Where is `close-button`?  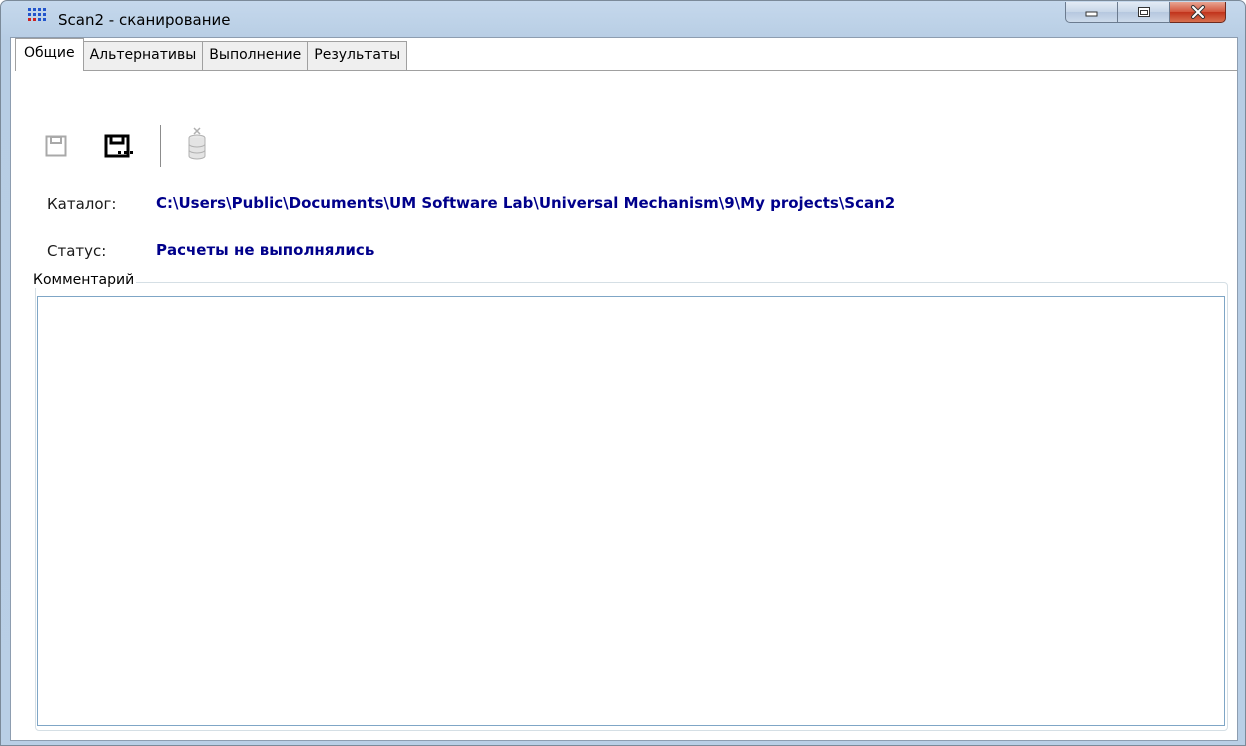 close-button is located at coordinates (1198, 12).